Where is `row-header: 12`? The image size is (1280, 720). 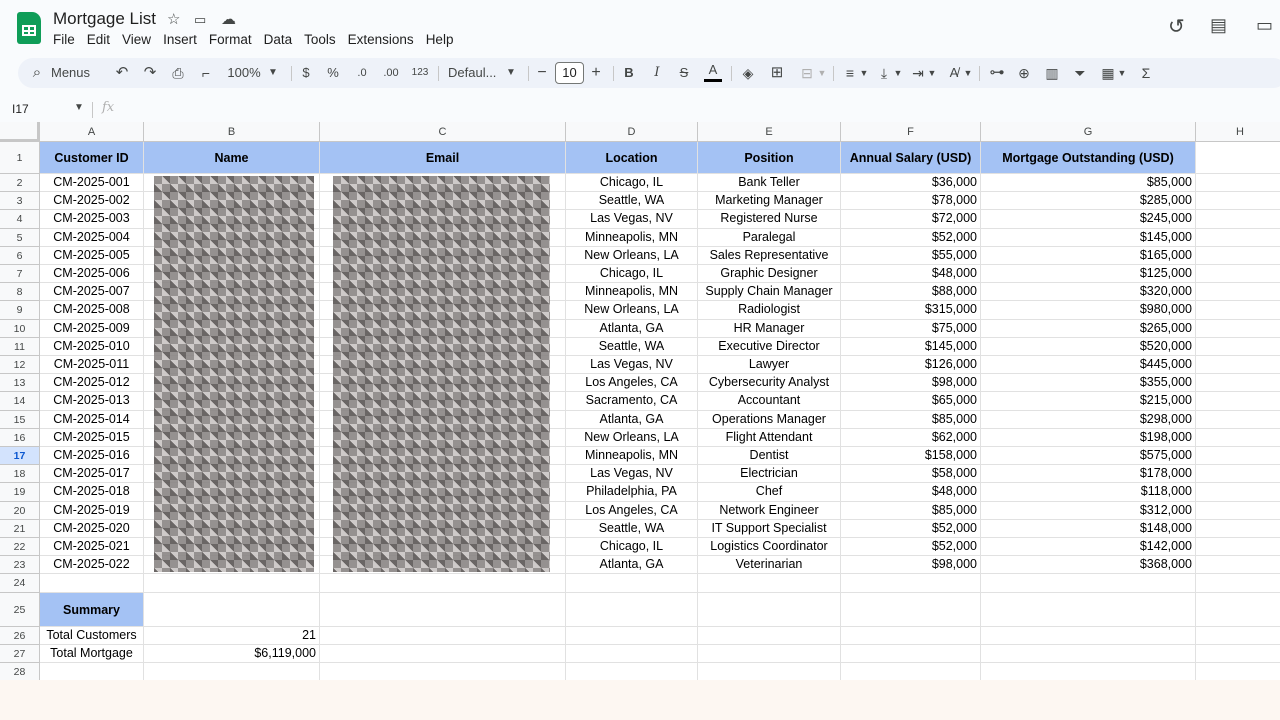
row-header: 12 is located at coordinates (20, 365).